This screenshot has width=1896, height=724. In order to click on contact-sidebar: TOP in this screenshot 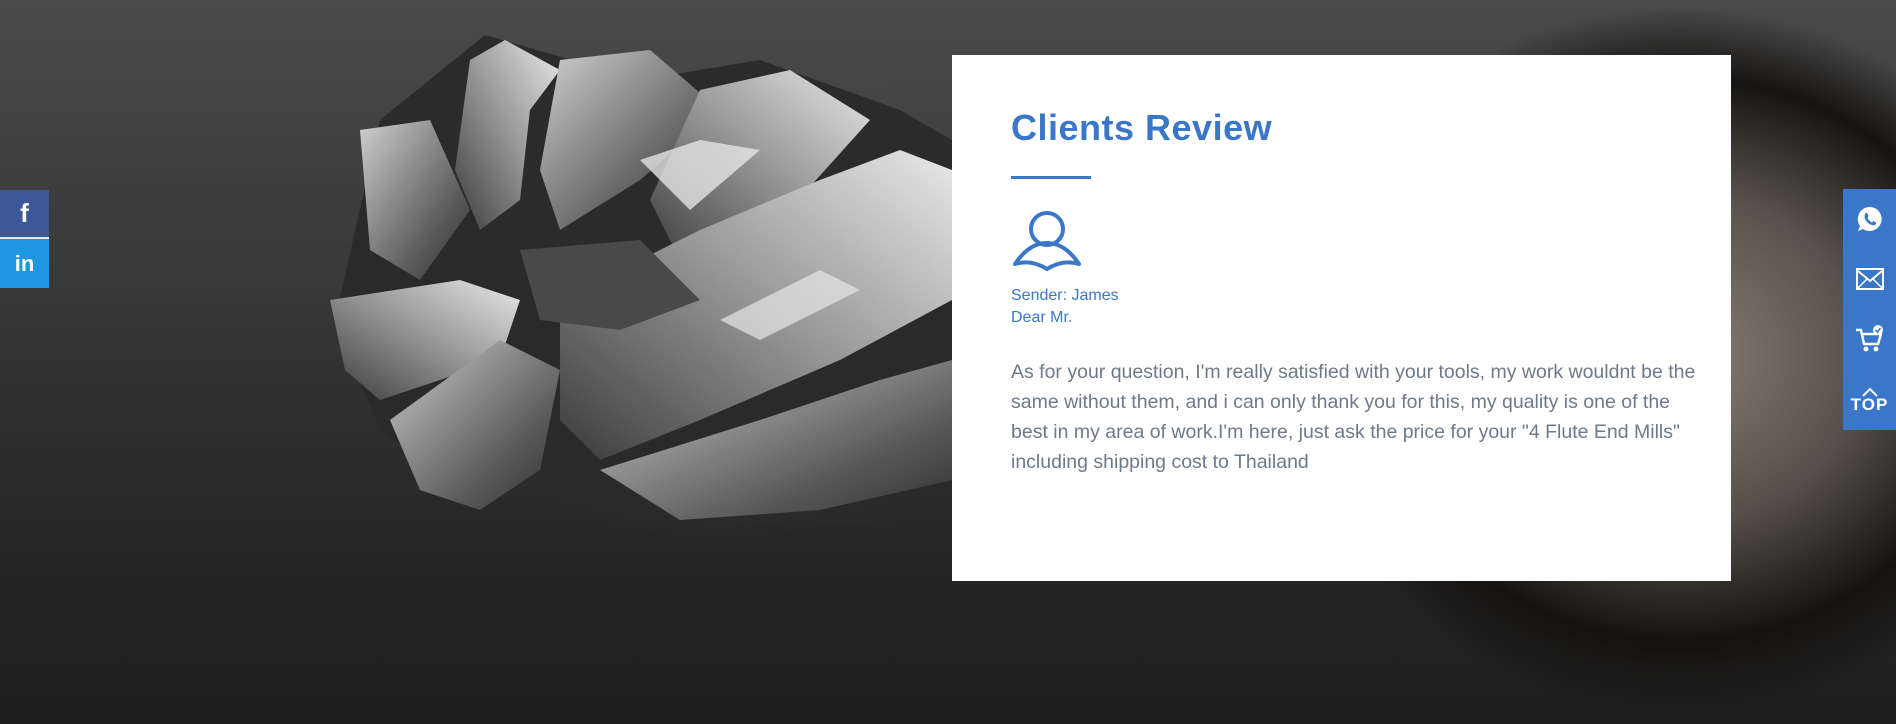, I will do `click(1869, 309)`.